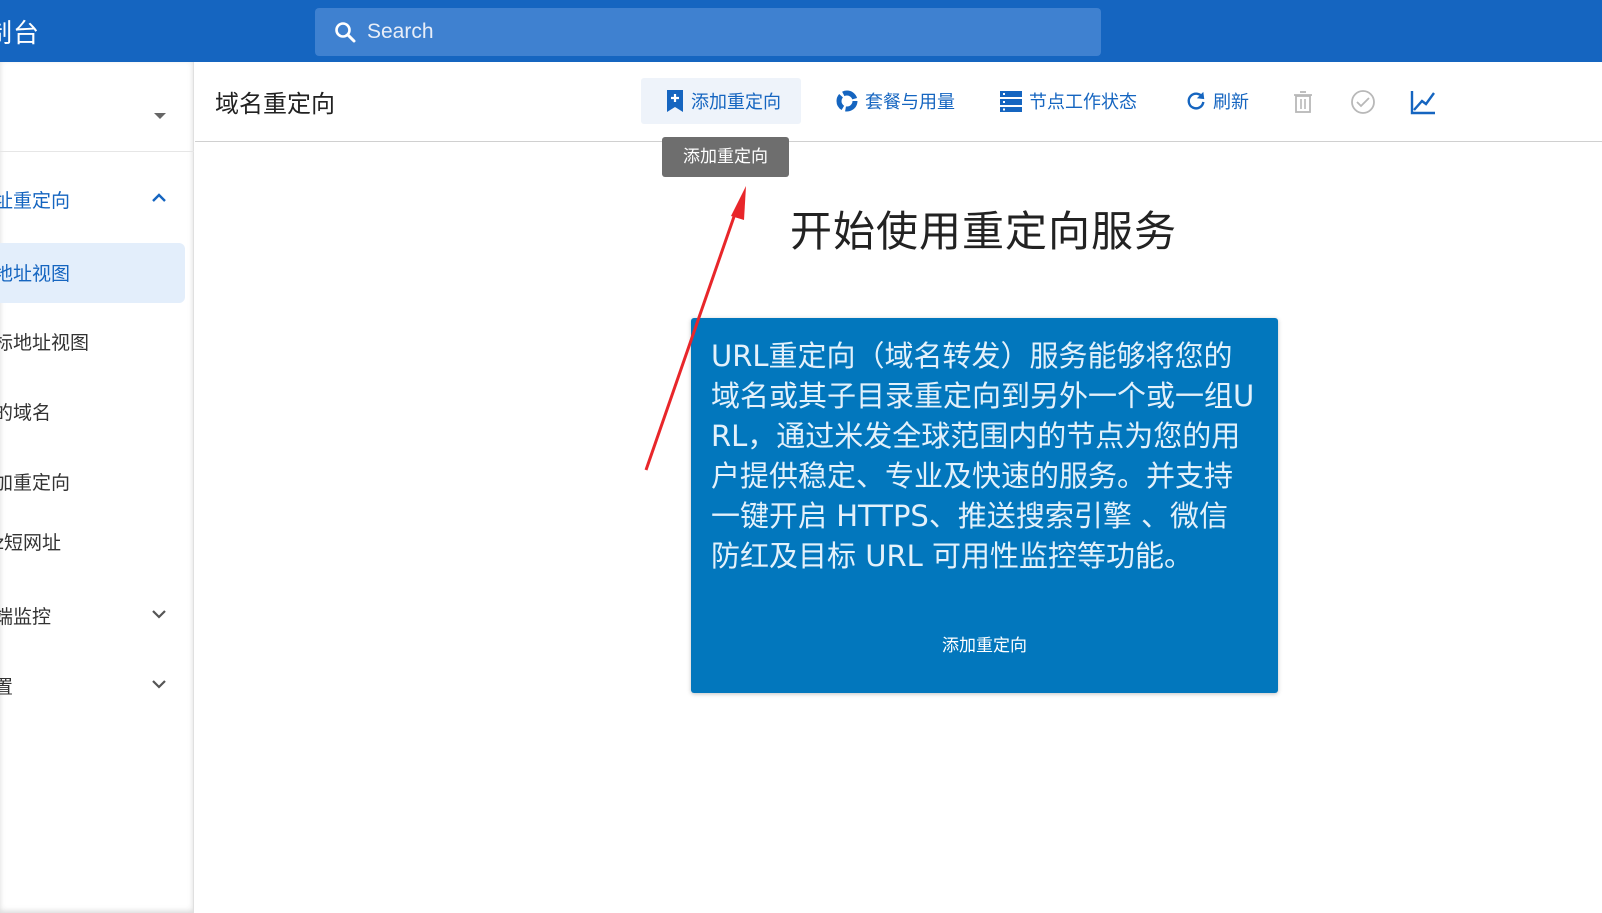 The width and height of the screenshot is (1602, 913). Describe the element at coordinates (160, 116) in the screenshot. I see `dropdown-caret-icon` at that location.